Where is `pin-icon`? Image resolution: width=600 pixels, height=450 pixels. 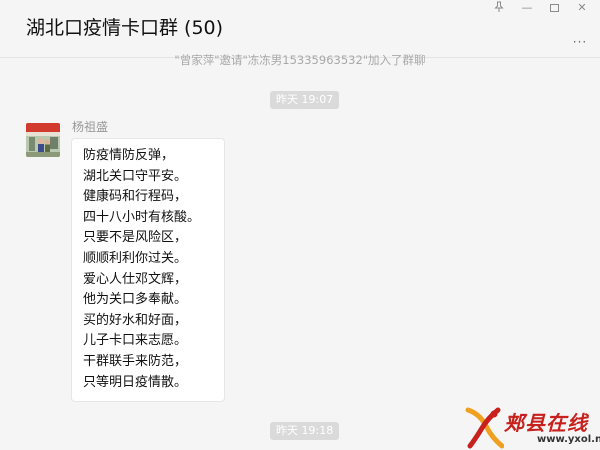
pin-icon is located at coordinates (499, 8).